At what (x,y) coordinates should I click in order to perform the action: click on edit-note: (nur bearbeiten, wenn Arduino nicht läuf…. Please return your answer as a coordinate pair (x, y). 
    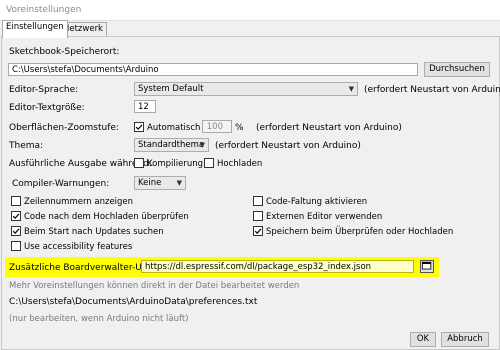
    Looking at the image, I should click on (99, 319).